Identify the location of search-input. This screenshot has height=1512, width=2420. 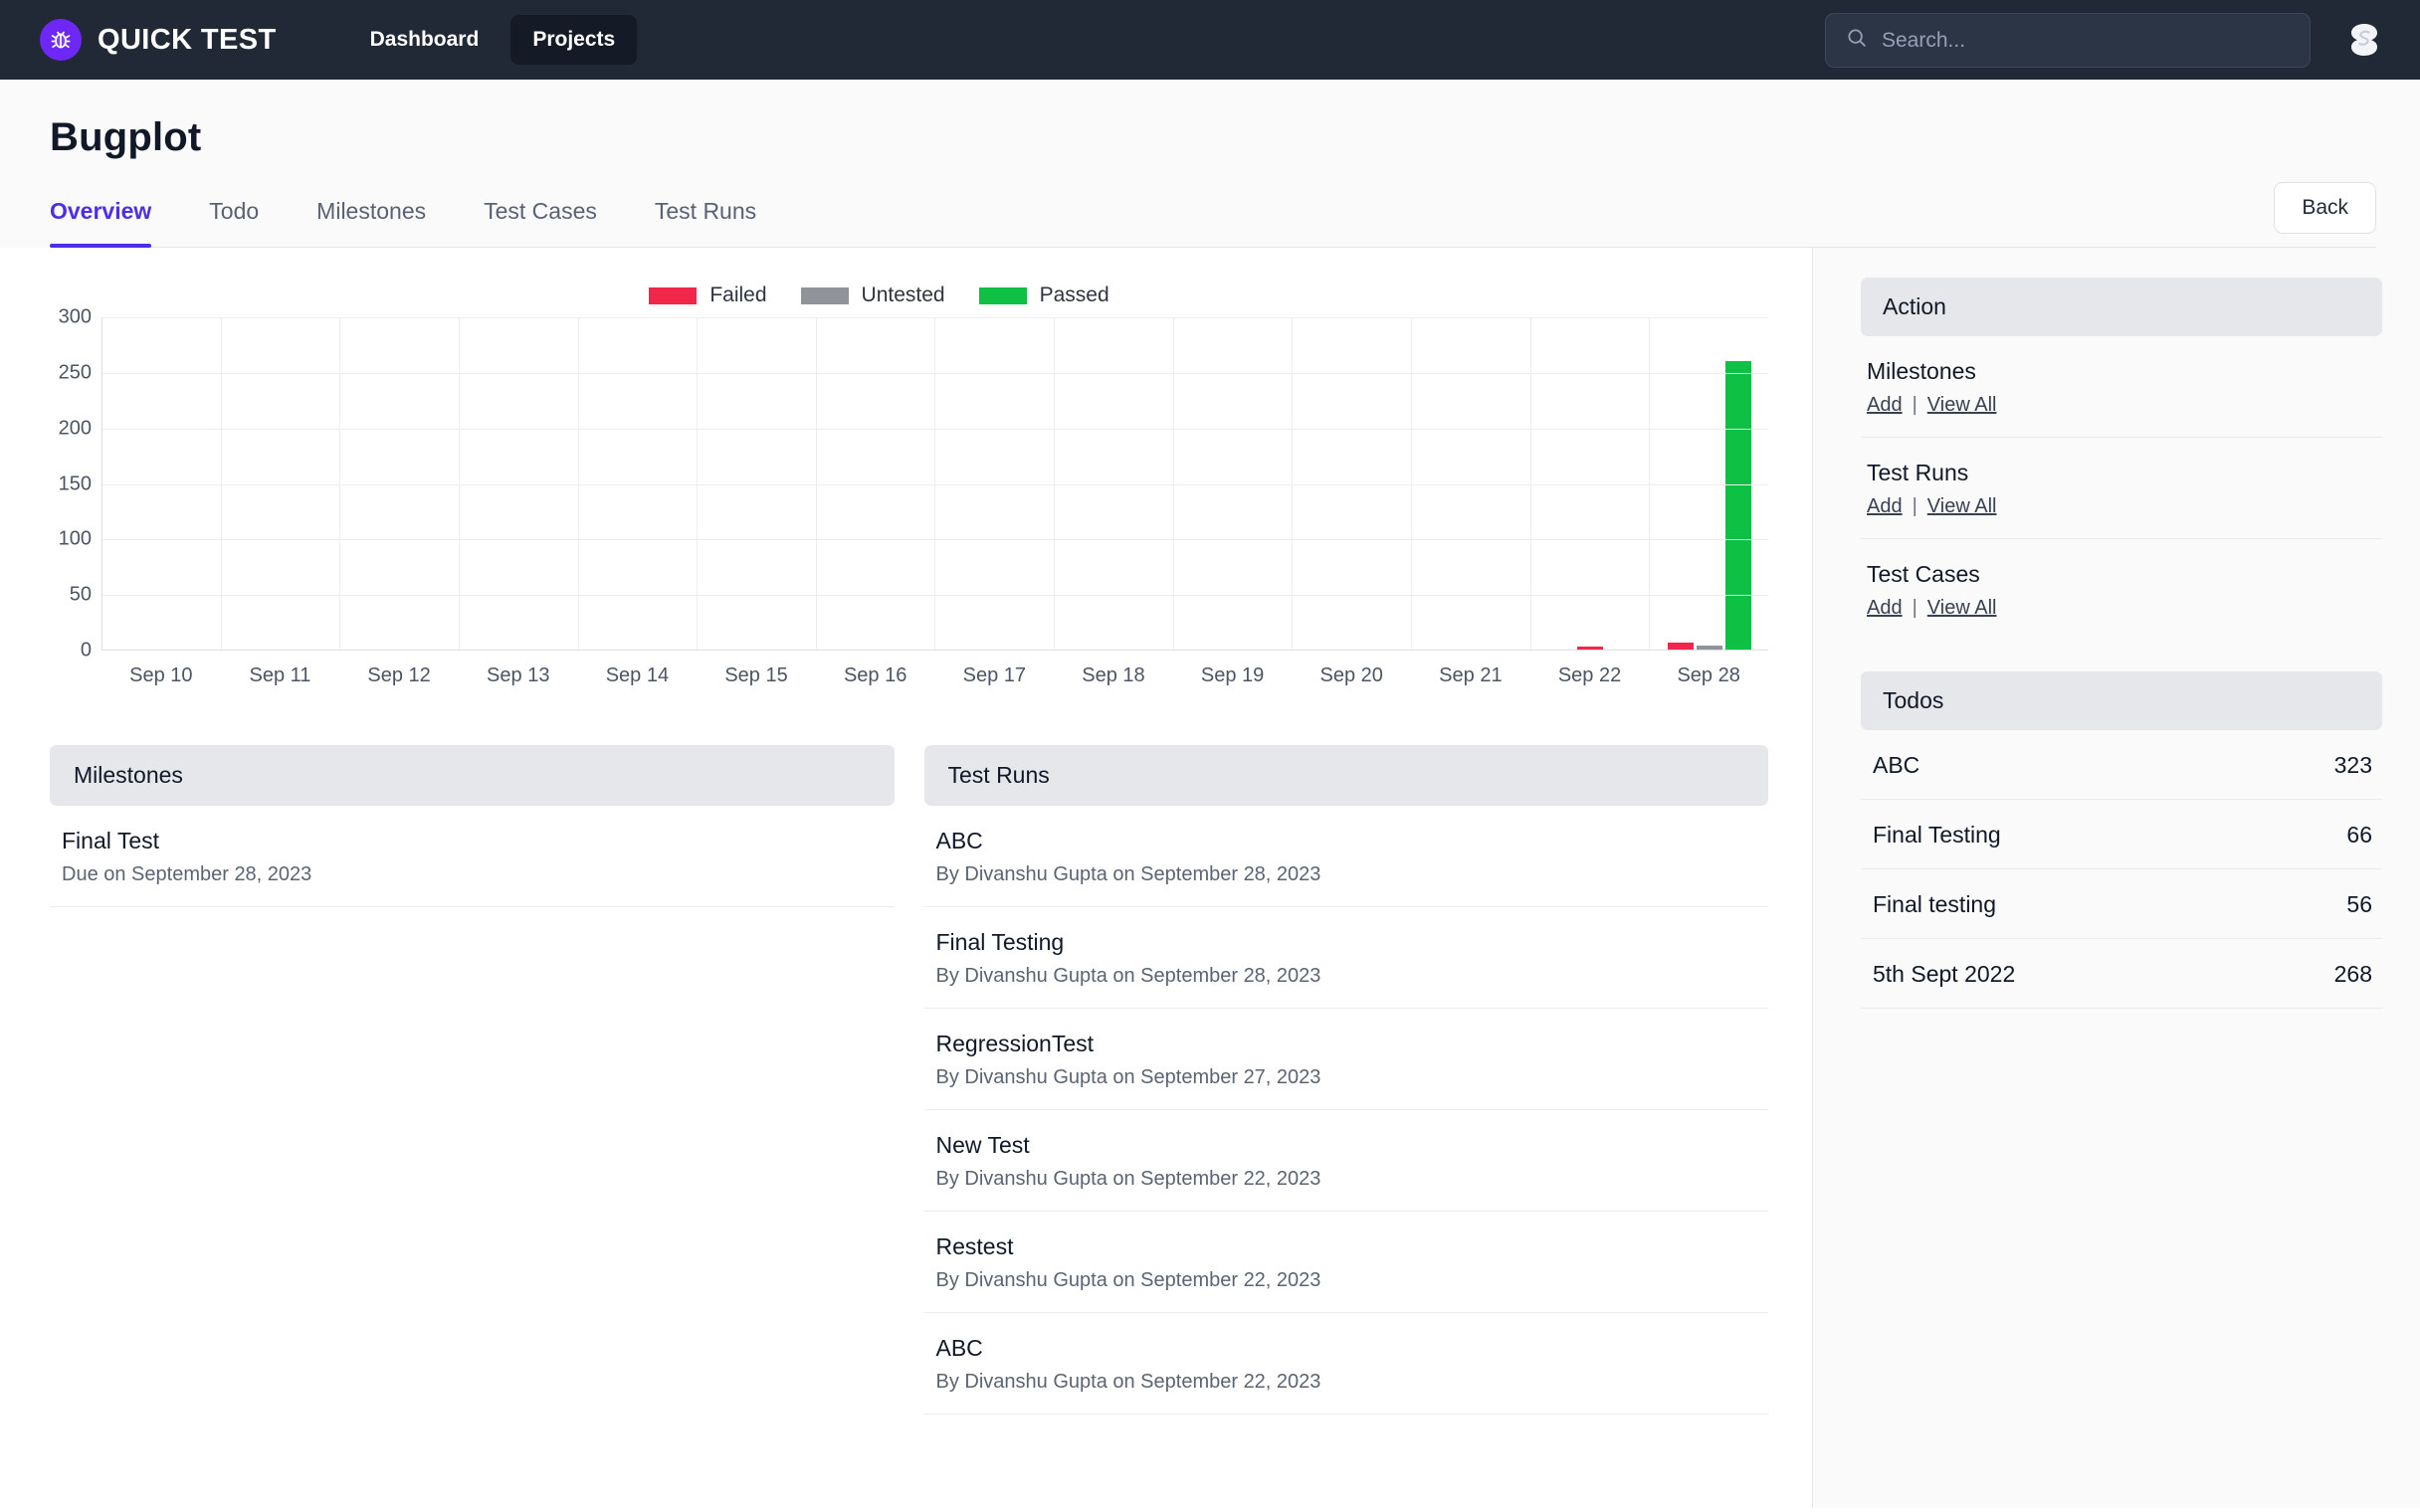
(2086, 40).